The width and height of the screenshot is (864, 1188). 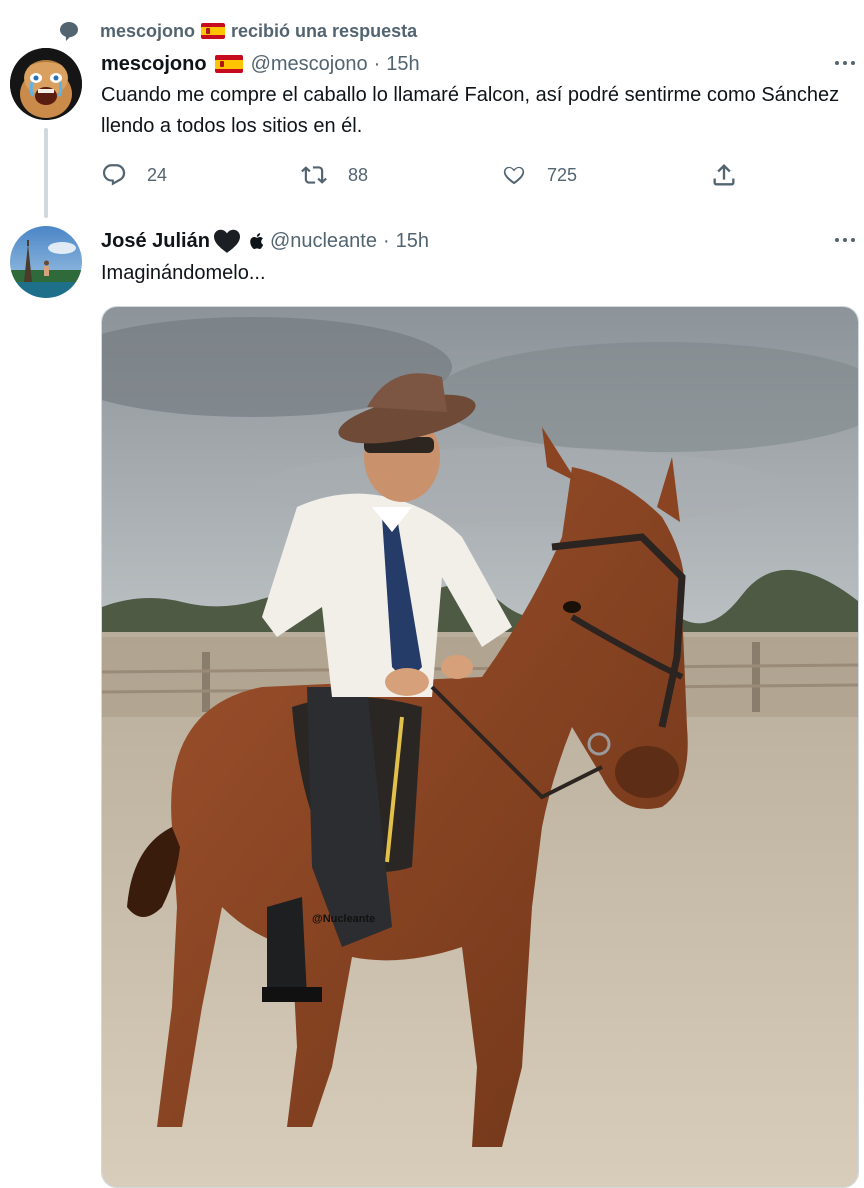 What do you see at coordinates (514, 175) in the screenshot?
I see `heart-icon` at bounding box center [514, 175].